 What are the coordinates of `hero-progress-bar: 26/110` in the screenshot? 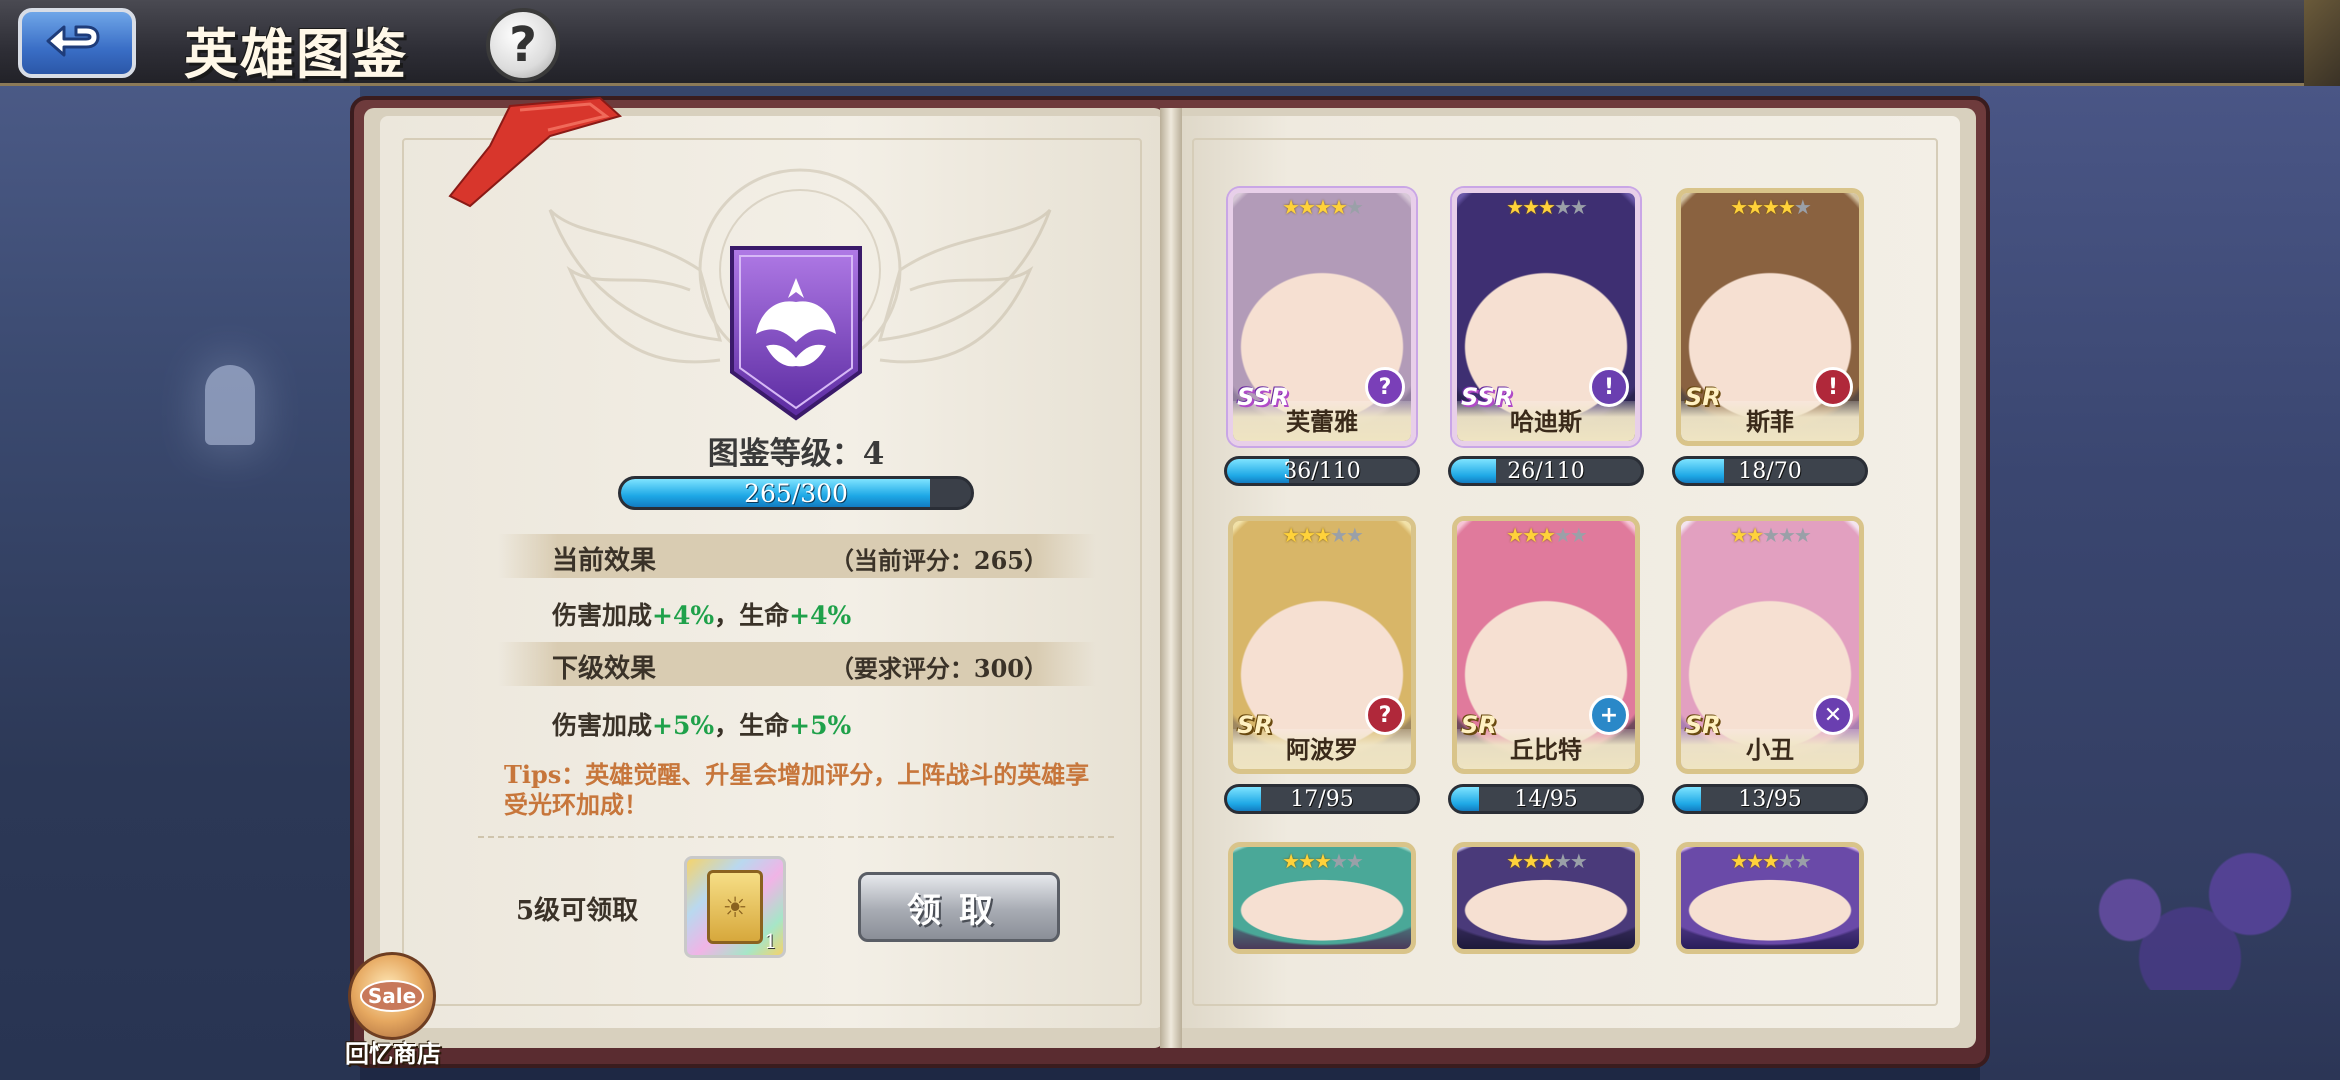 It's located at (1546, 471).